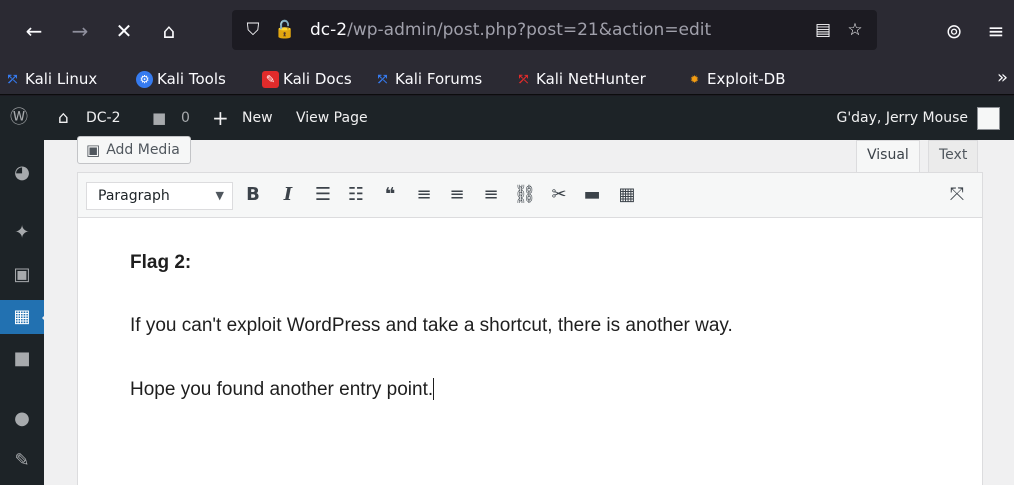 Image resolution: width=1014 pixels, height=485 pixels. Describe the element at coordinates (424, 195) in the screenshot. I see `align-left-icon: ≡` at that location.